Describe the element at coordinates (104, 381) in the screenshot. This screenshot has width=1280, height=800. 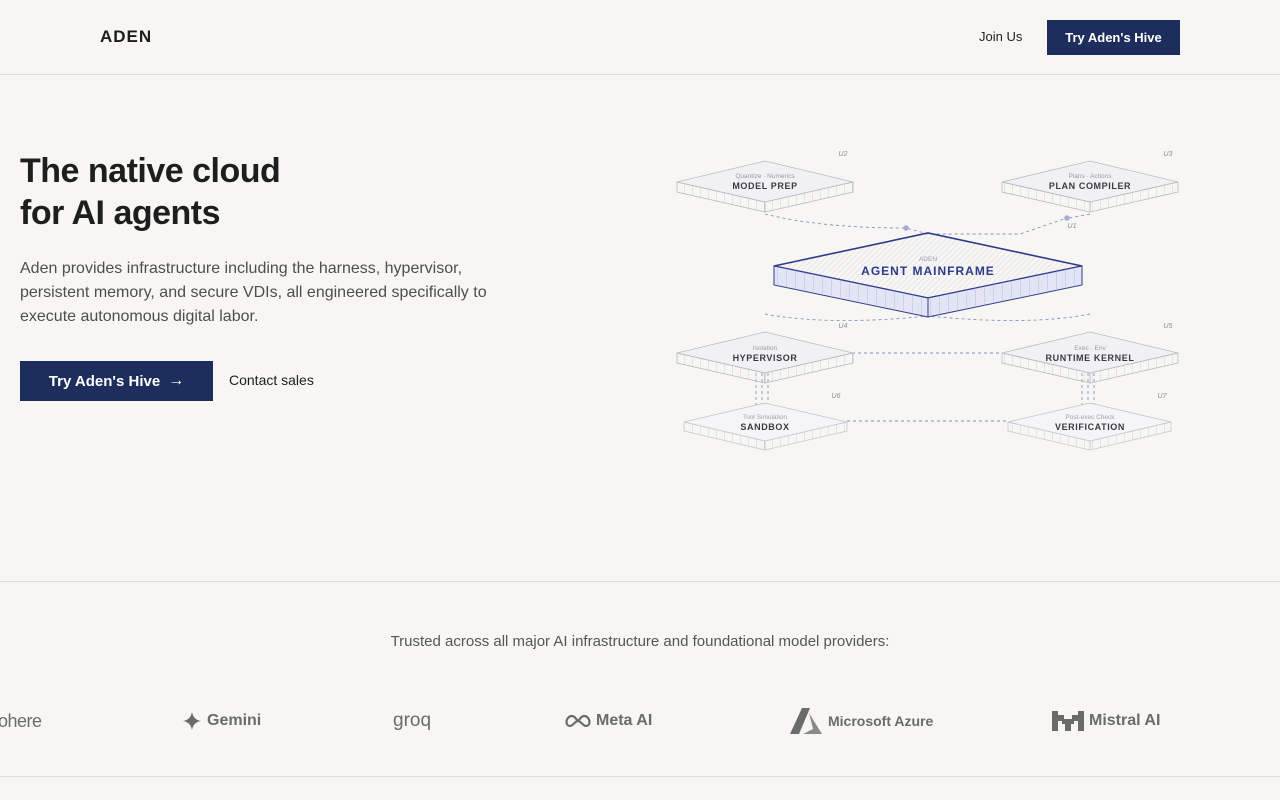
I see `hero-cta-label: Try Aden's Hive` at that location.